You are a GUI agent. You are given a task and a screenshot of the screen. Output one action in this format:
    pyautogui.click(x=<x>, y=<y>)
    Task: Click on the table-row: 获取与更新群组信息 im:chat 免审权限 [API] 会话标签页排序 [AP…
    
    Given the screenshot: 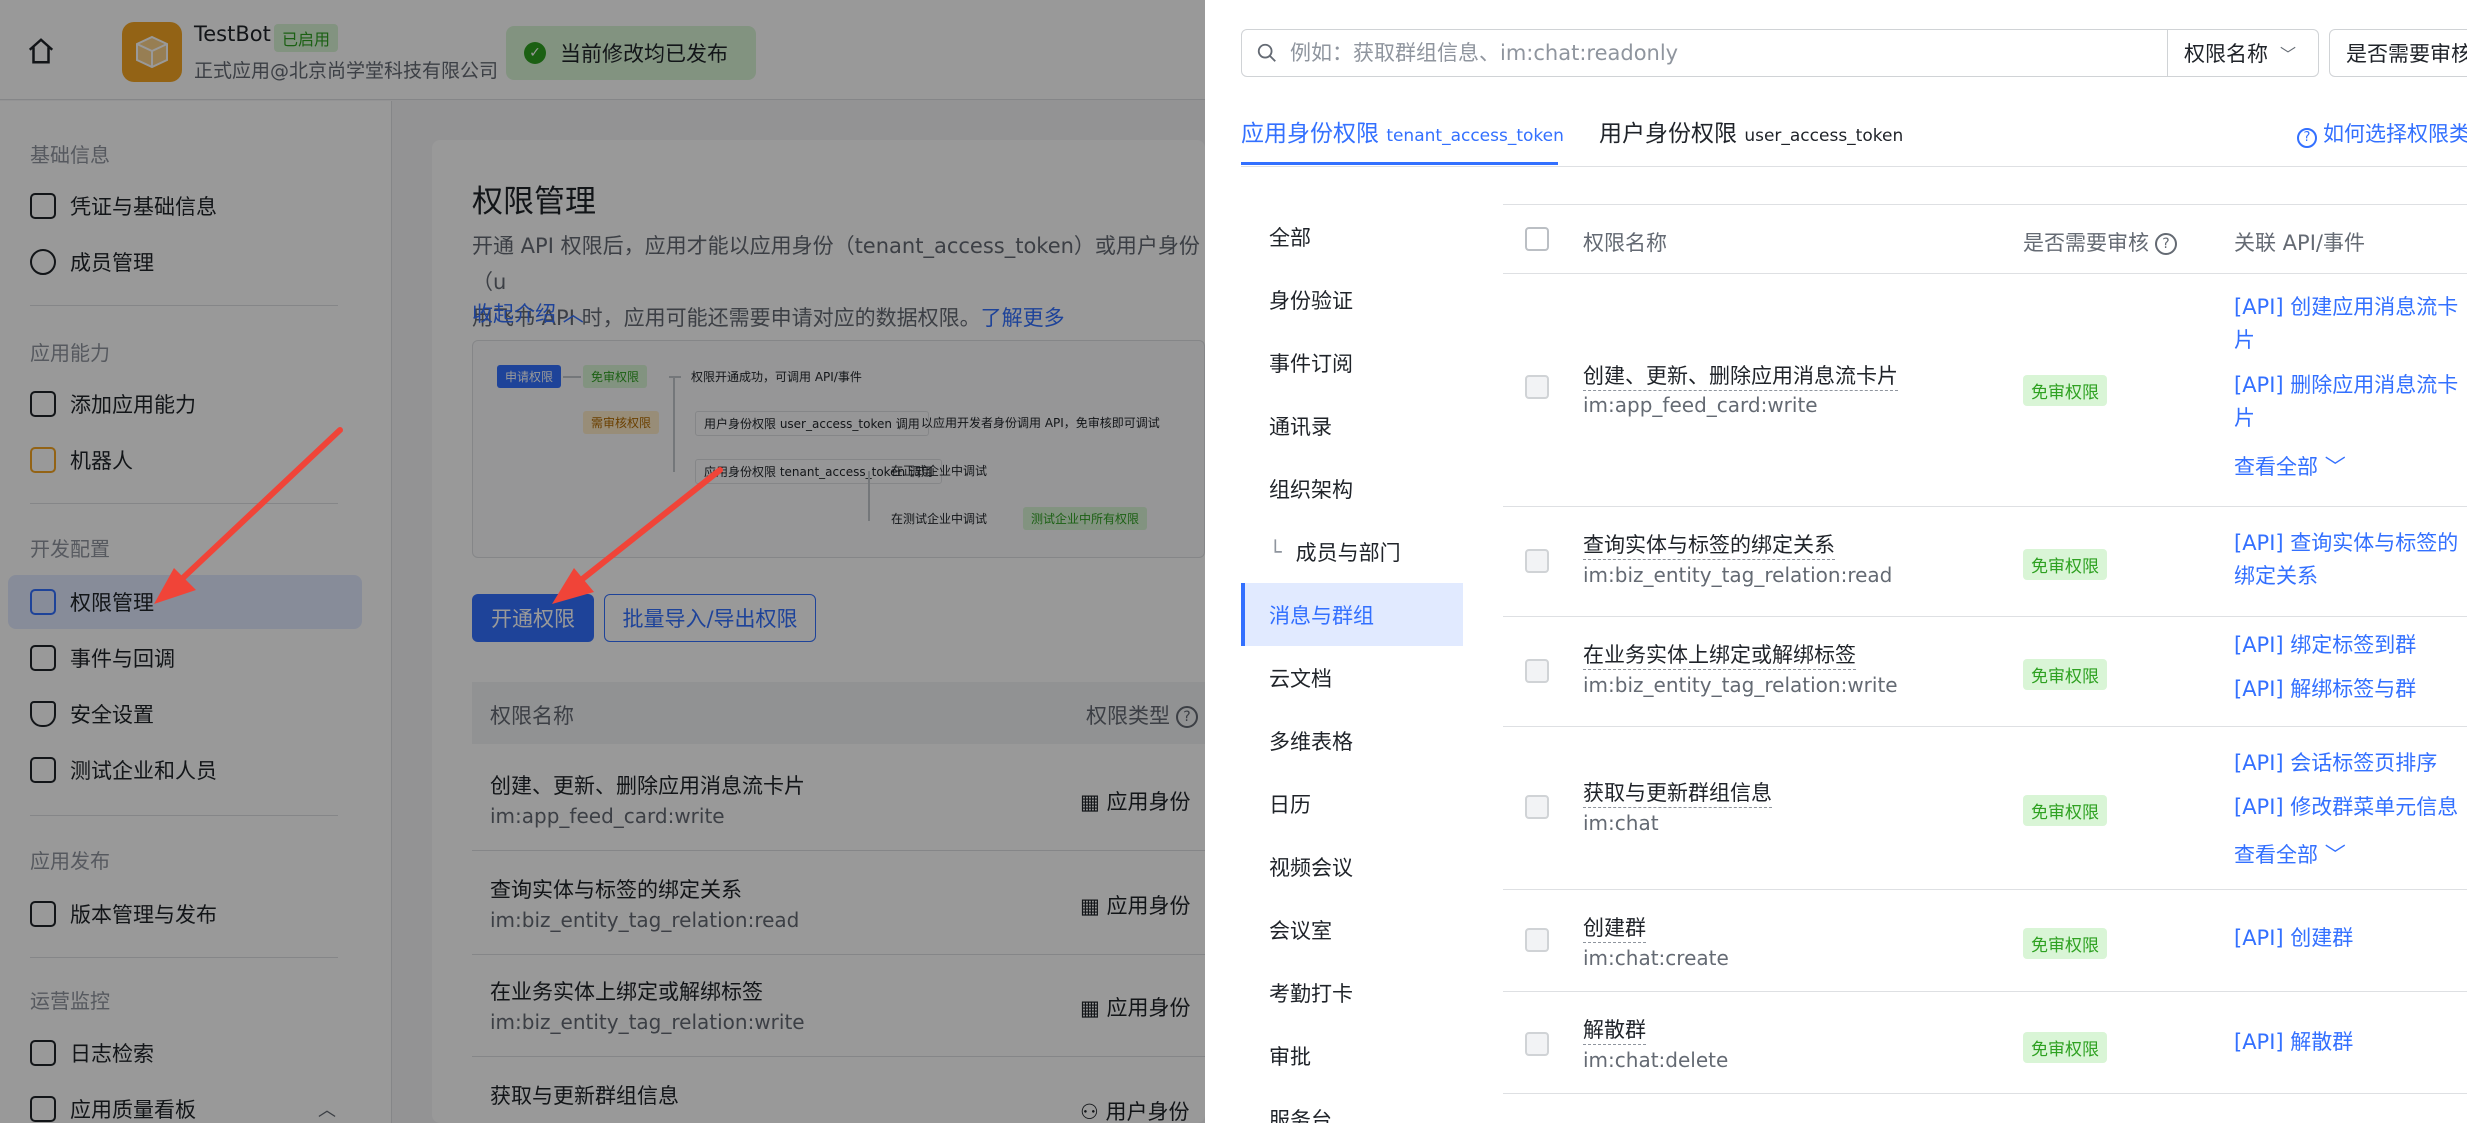 What is the action you would take?
    pyautogui.click(x=1985, y=808)
    